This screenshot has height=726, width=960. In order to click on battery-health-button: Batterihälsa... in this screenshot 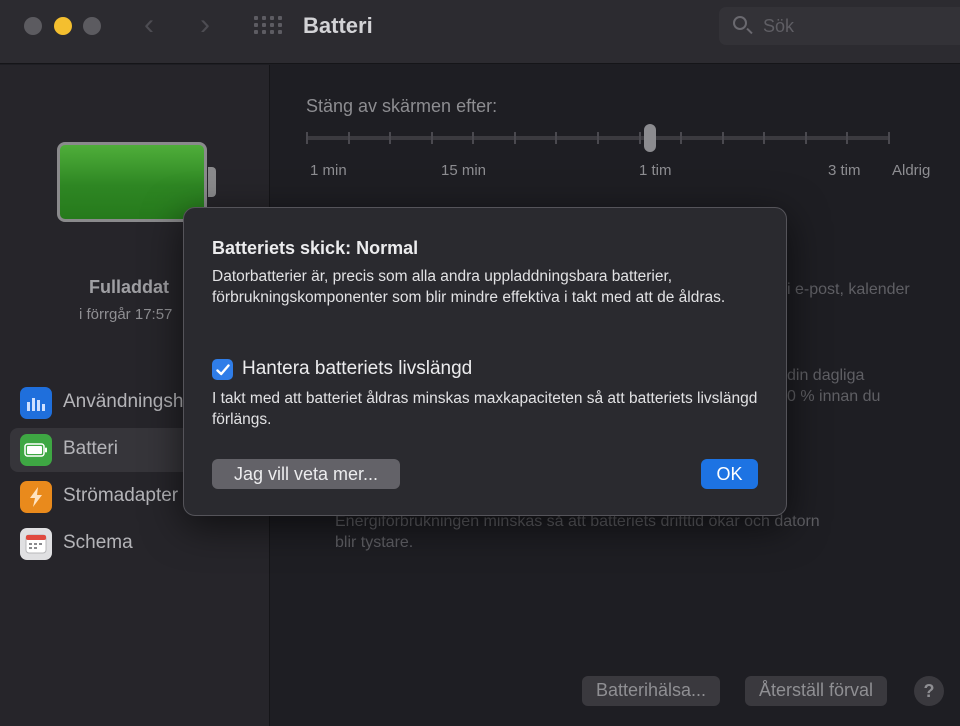, I will do `click(651, 691)`.